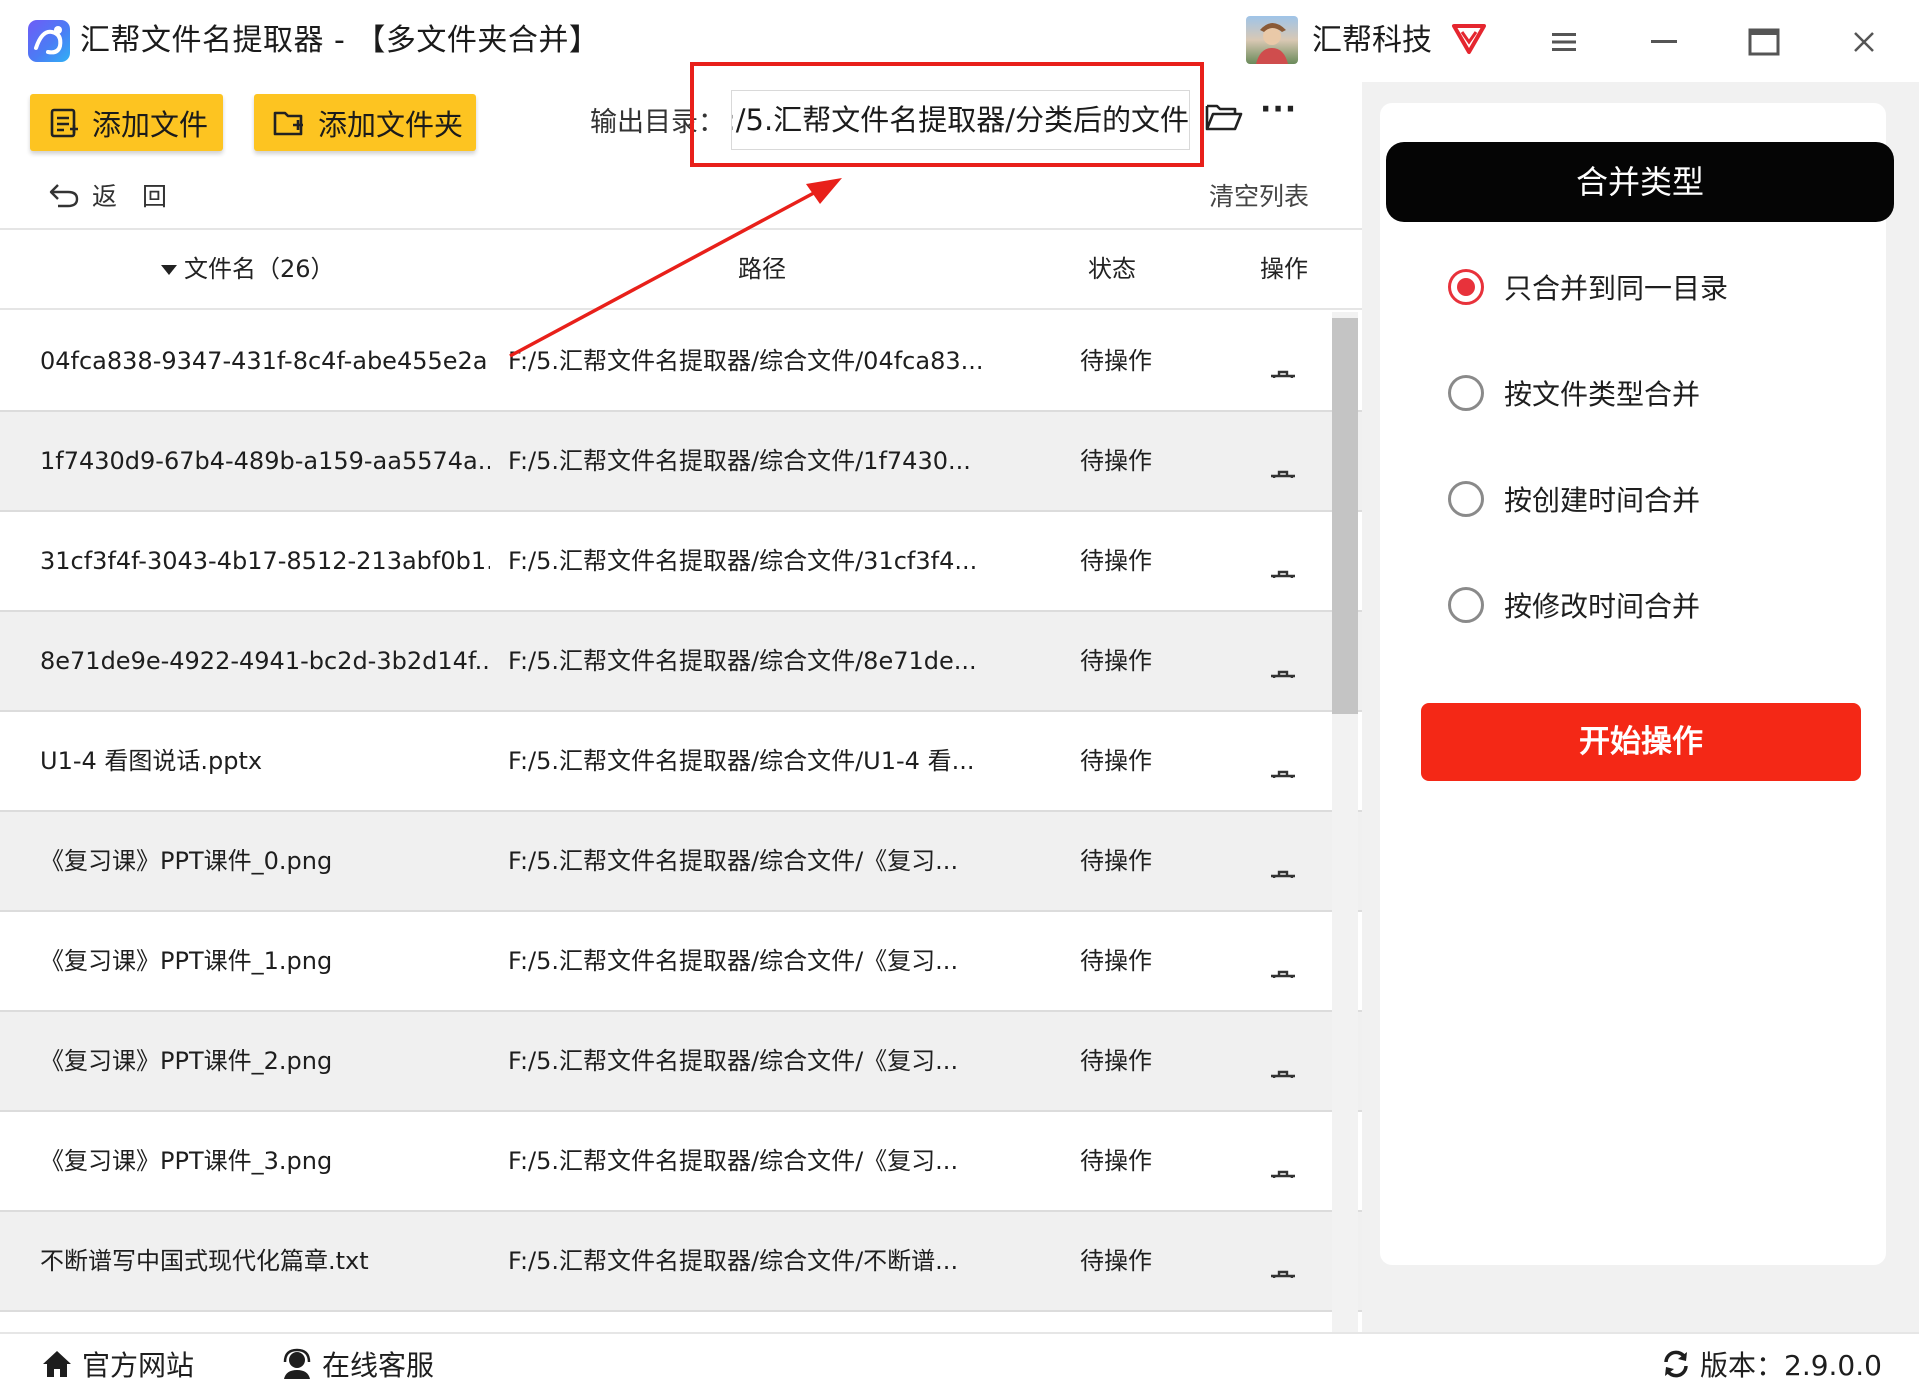 The height and width of the screenshot is (1399, 1919). I want to click on back-arrow-icon, so click(64, 196).